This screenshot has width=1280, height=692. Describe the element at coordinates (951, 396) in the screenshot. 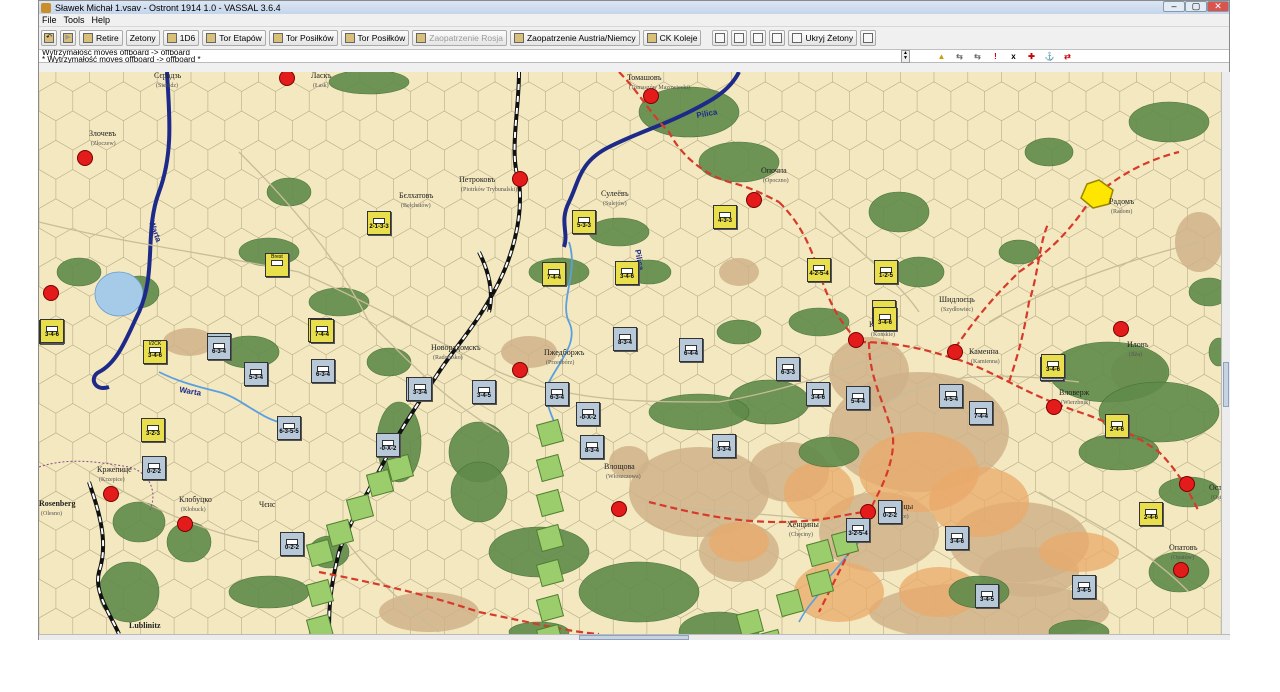

I see `unit-counter: 4-5-4` at that location.